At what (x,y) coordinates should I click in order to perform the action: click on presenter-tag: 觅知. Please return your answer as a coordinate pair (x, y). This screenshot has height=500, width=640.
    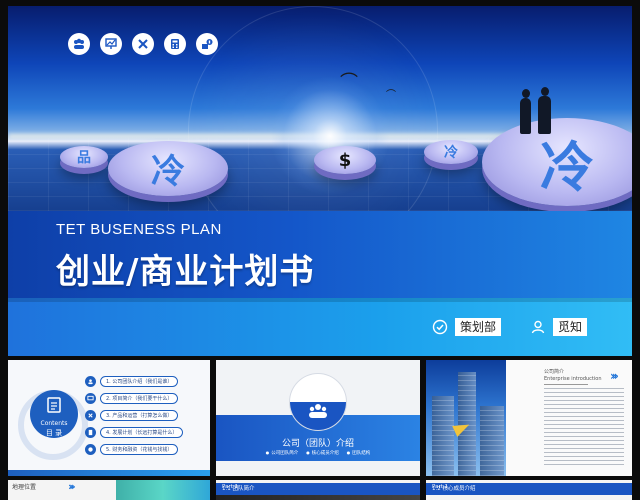
    Looking at the image, I should click on (558, 327).